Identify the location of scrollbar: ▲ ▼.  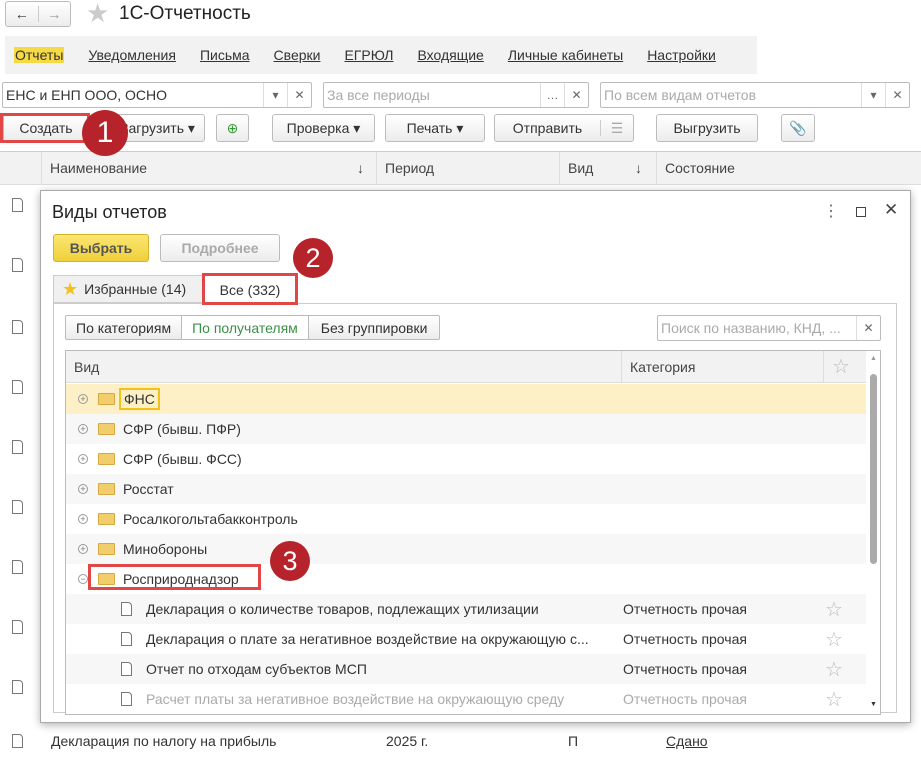
(873, 532).